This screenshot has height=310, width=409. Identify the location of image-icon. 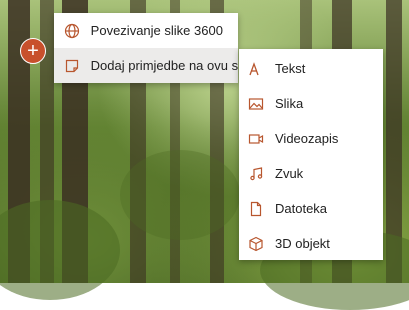
(256, 104).